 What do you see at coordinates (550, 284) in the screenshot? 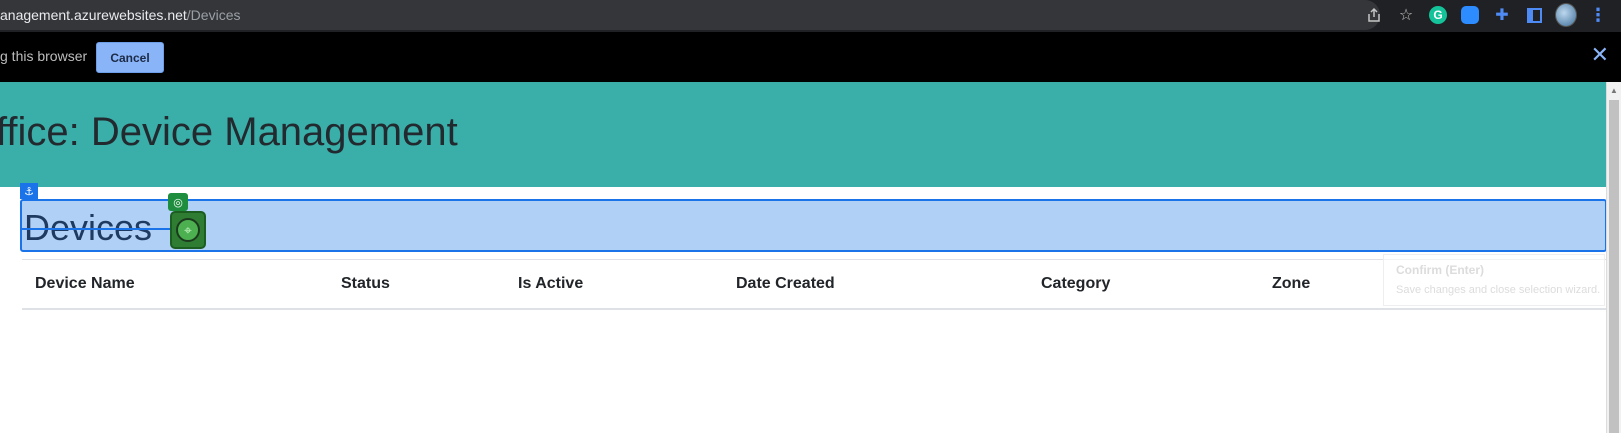
I see `column-header-is-active: Is Active` at bounding box center [550, 284].